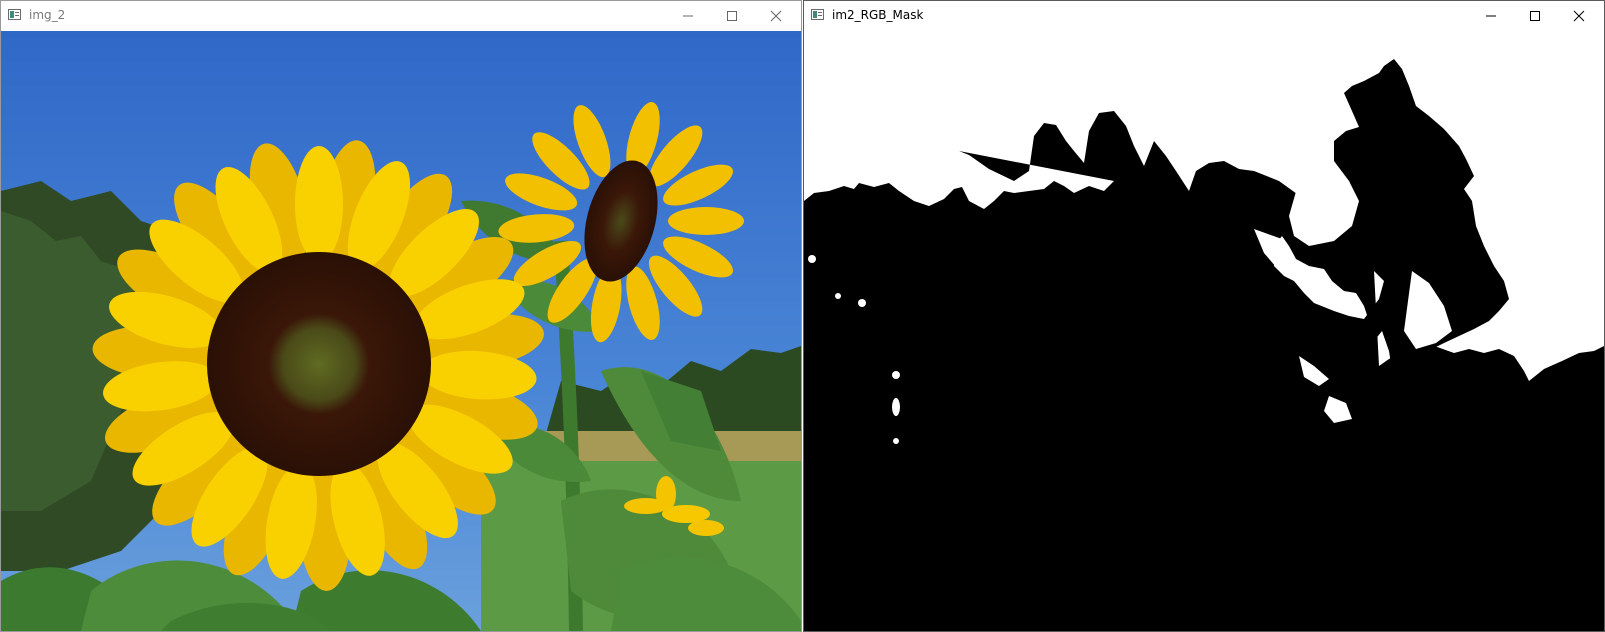 This screenshot has height=632, width=1605. Describe the element at coordinates (878, 15) in the screenshot. I see `window-title: im2_RGB_Mask` at that location.